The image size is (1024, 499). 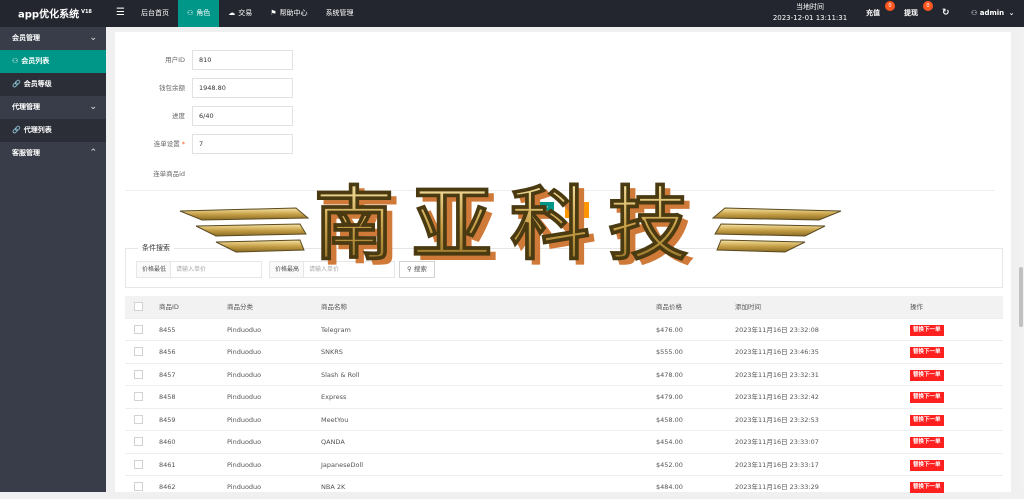 I want to click on topnav-trade: ☁ 交易, so click(x=240, y=13).